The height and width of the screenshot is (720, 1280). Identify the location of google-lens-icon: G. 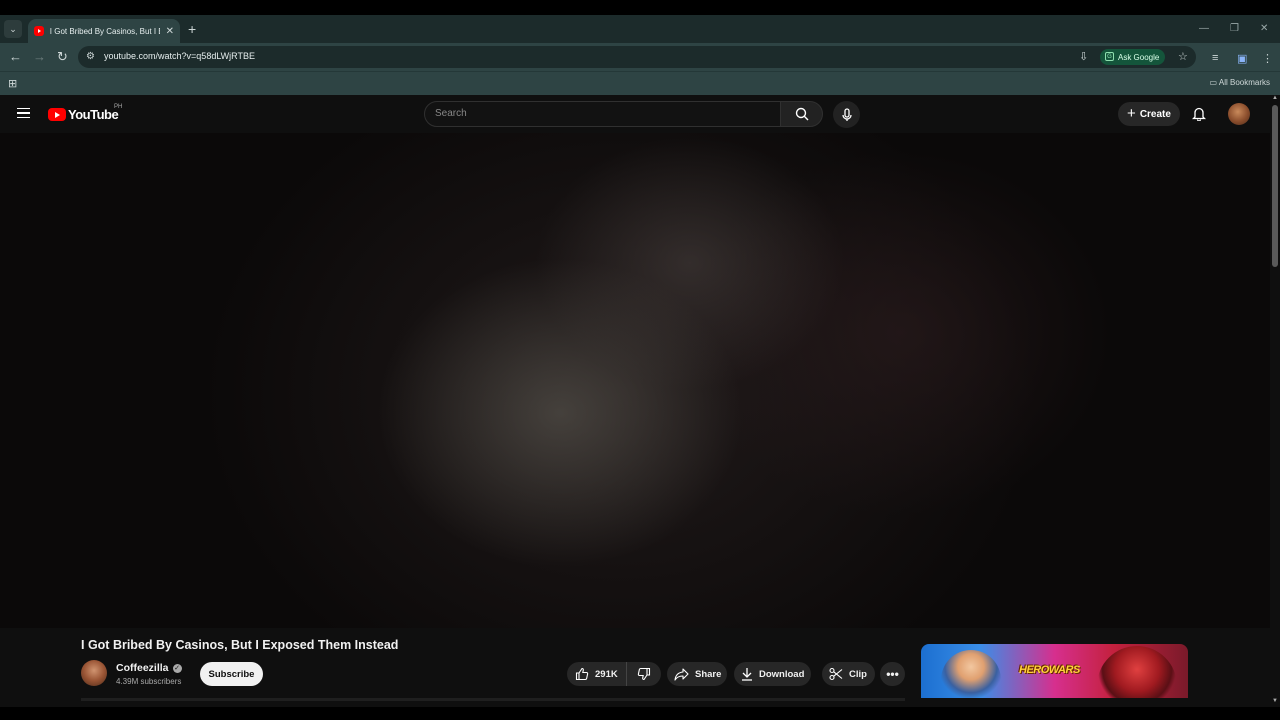
(1109, 56).